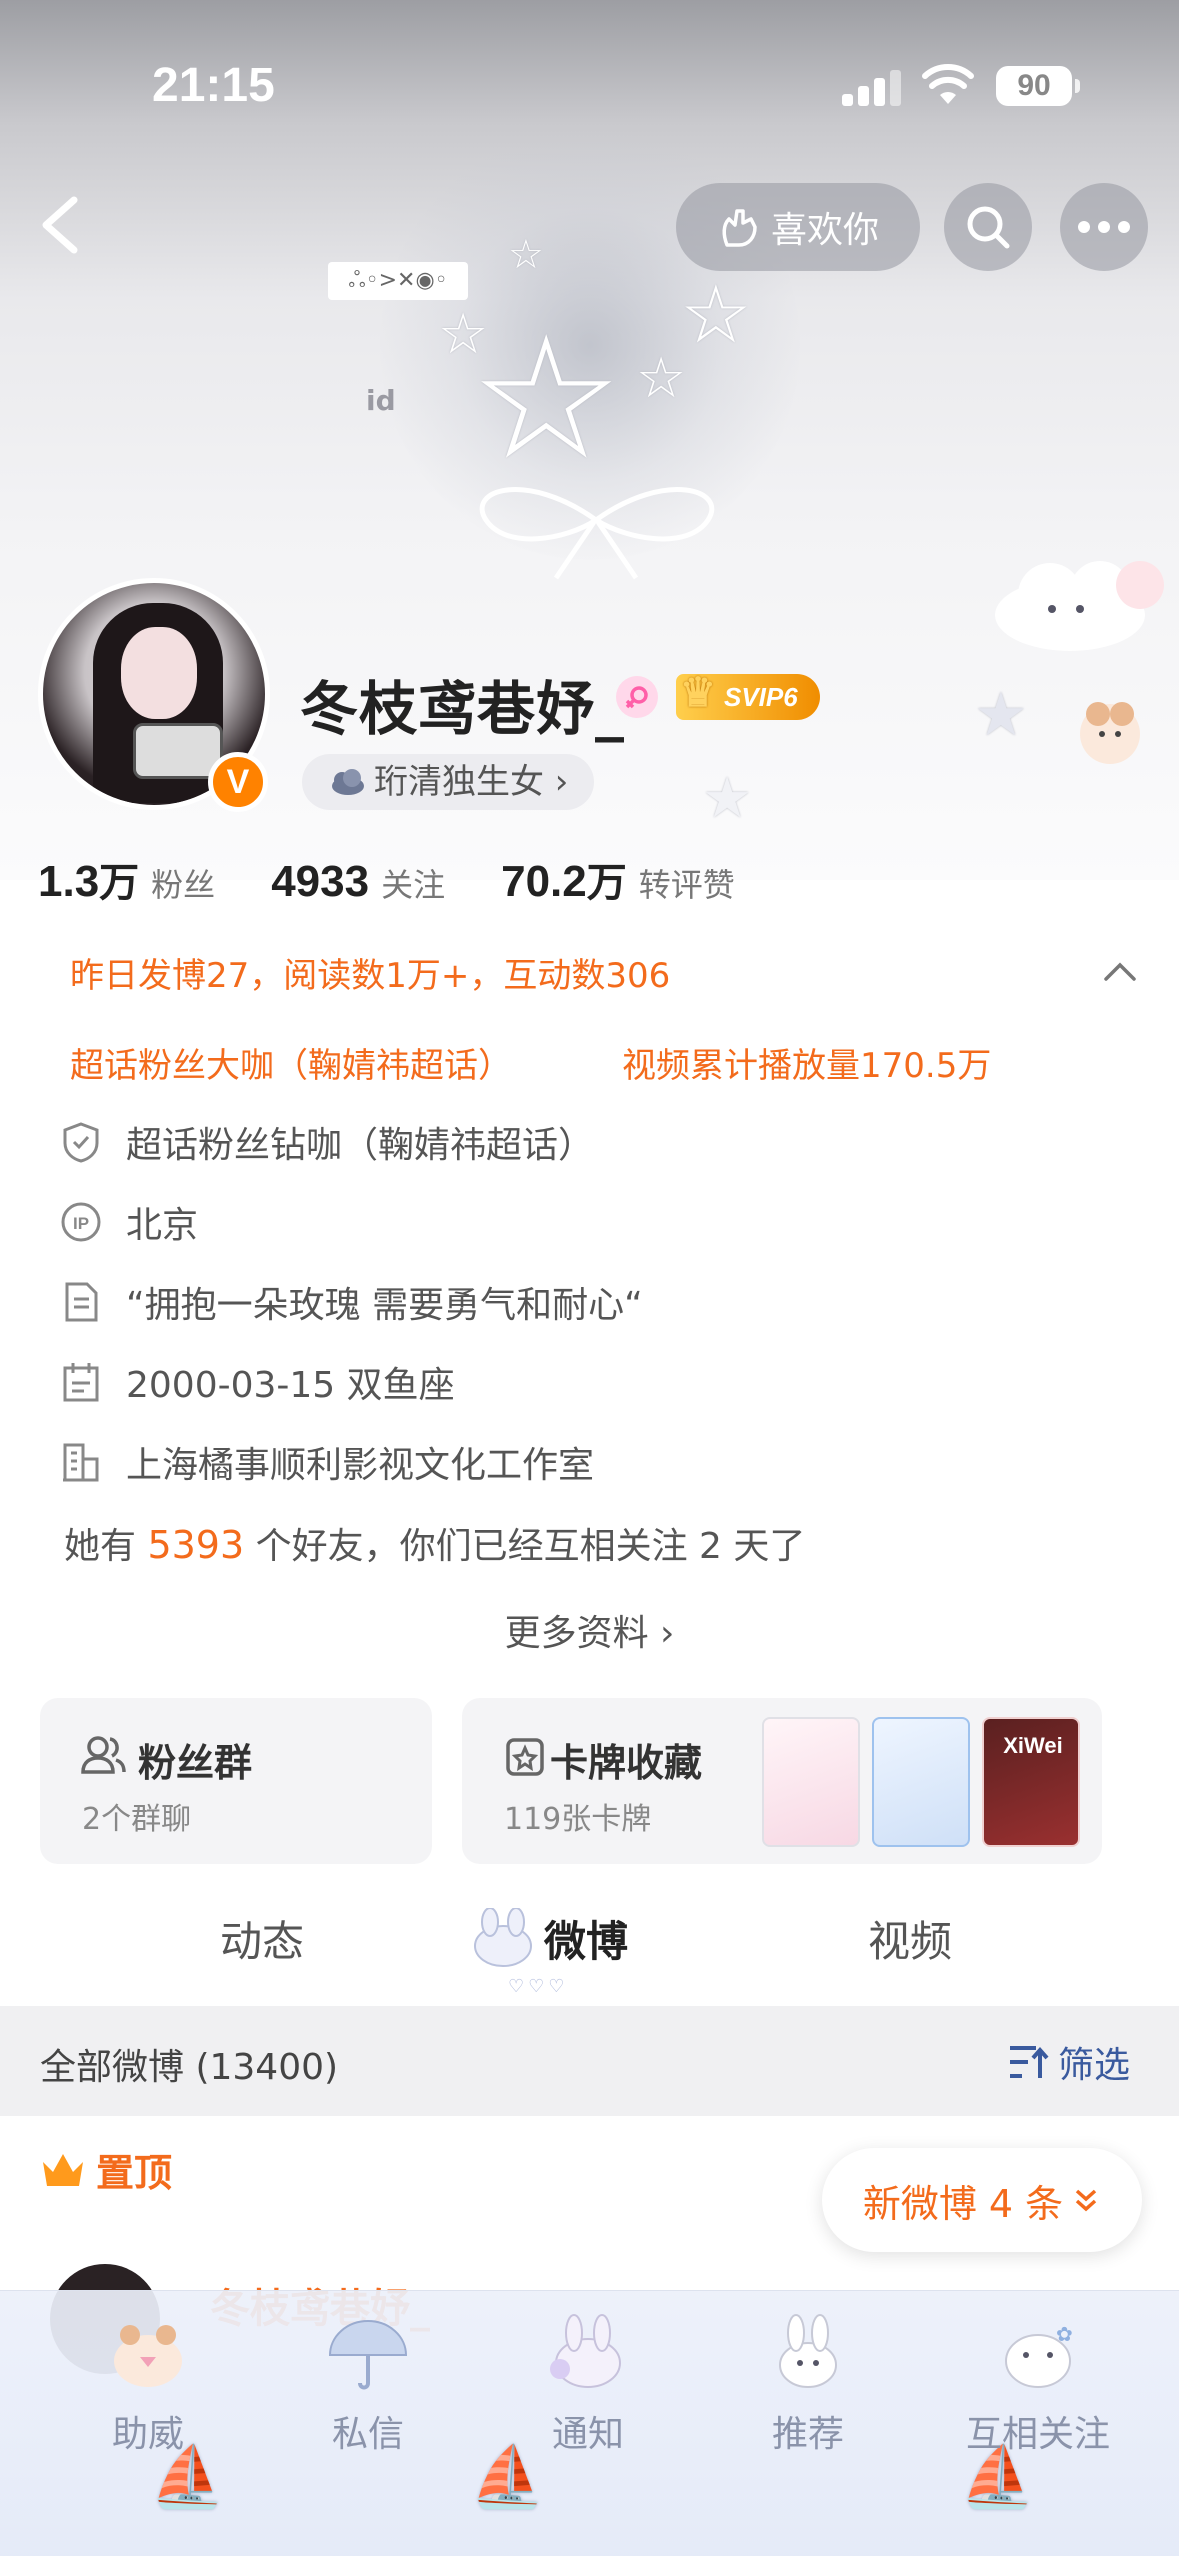 This screenshot has height=2556, width=1179. I want to click on search-icon, so click(988, 227).